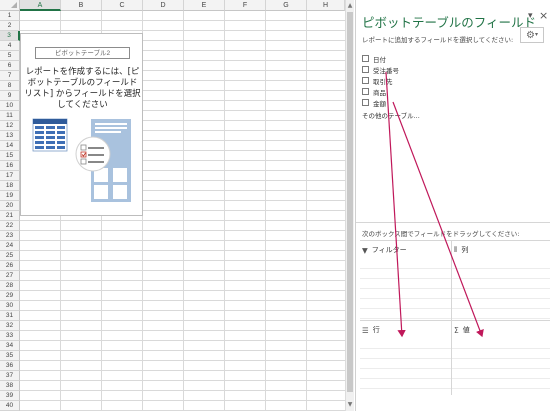 Image resolution: width=550 pixels, height=411 pixels. I want to click on filter-area-label: フィルター, so click(389, 250).